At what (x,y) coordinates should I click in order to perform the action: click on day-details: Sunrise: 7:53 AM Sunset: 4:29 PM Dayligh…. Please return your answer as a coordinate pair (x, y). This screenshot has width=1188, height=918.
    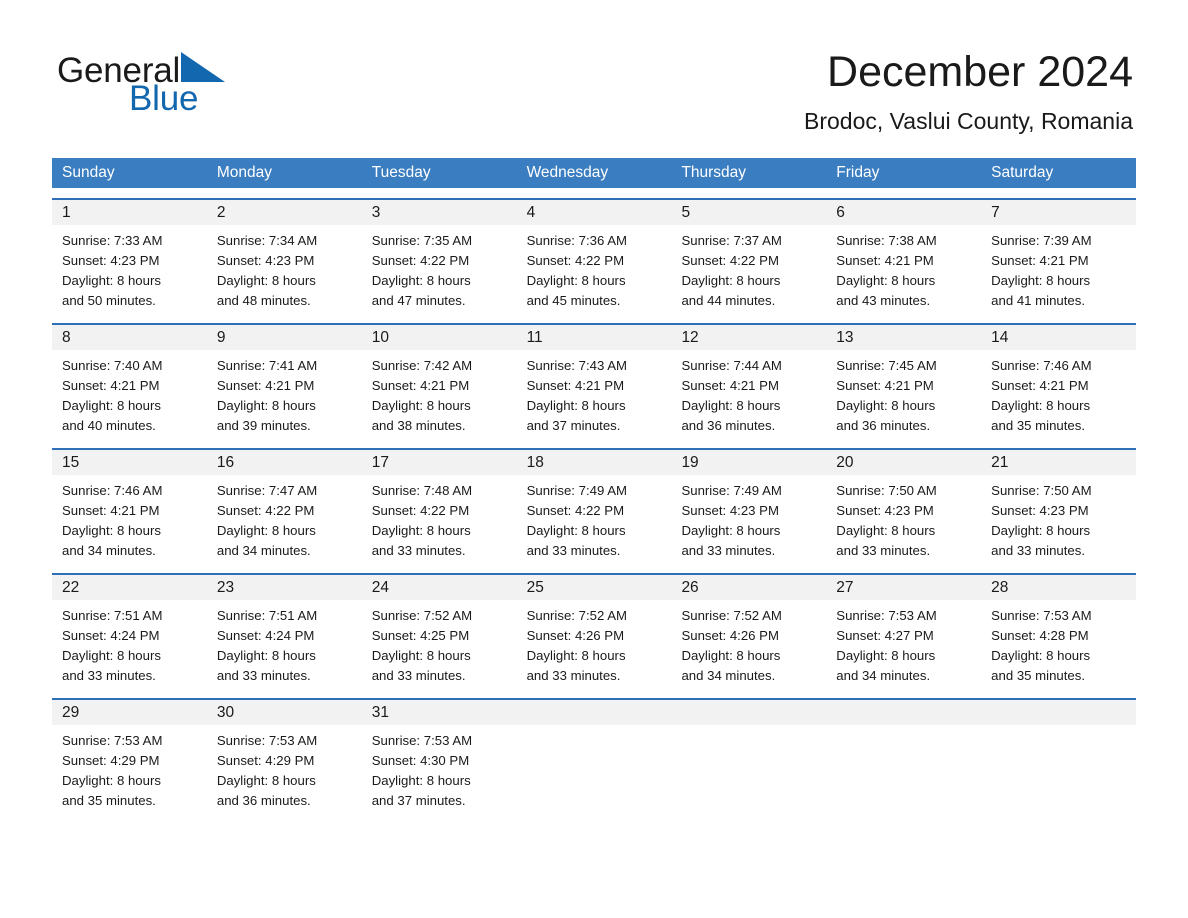
    Looking at the image, I should click on (284, 768).